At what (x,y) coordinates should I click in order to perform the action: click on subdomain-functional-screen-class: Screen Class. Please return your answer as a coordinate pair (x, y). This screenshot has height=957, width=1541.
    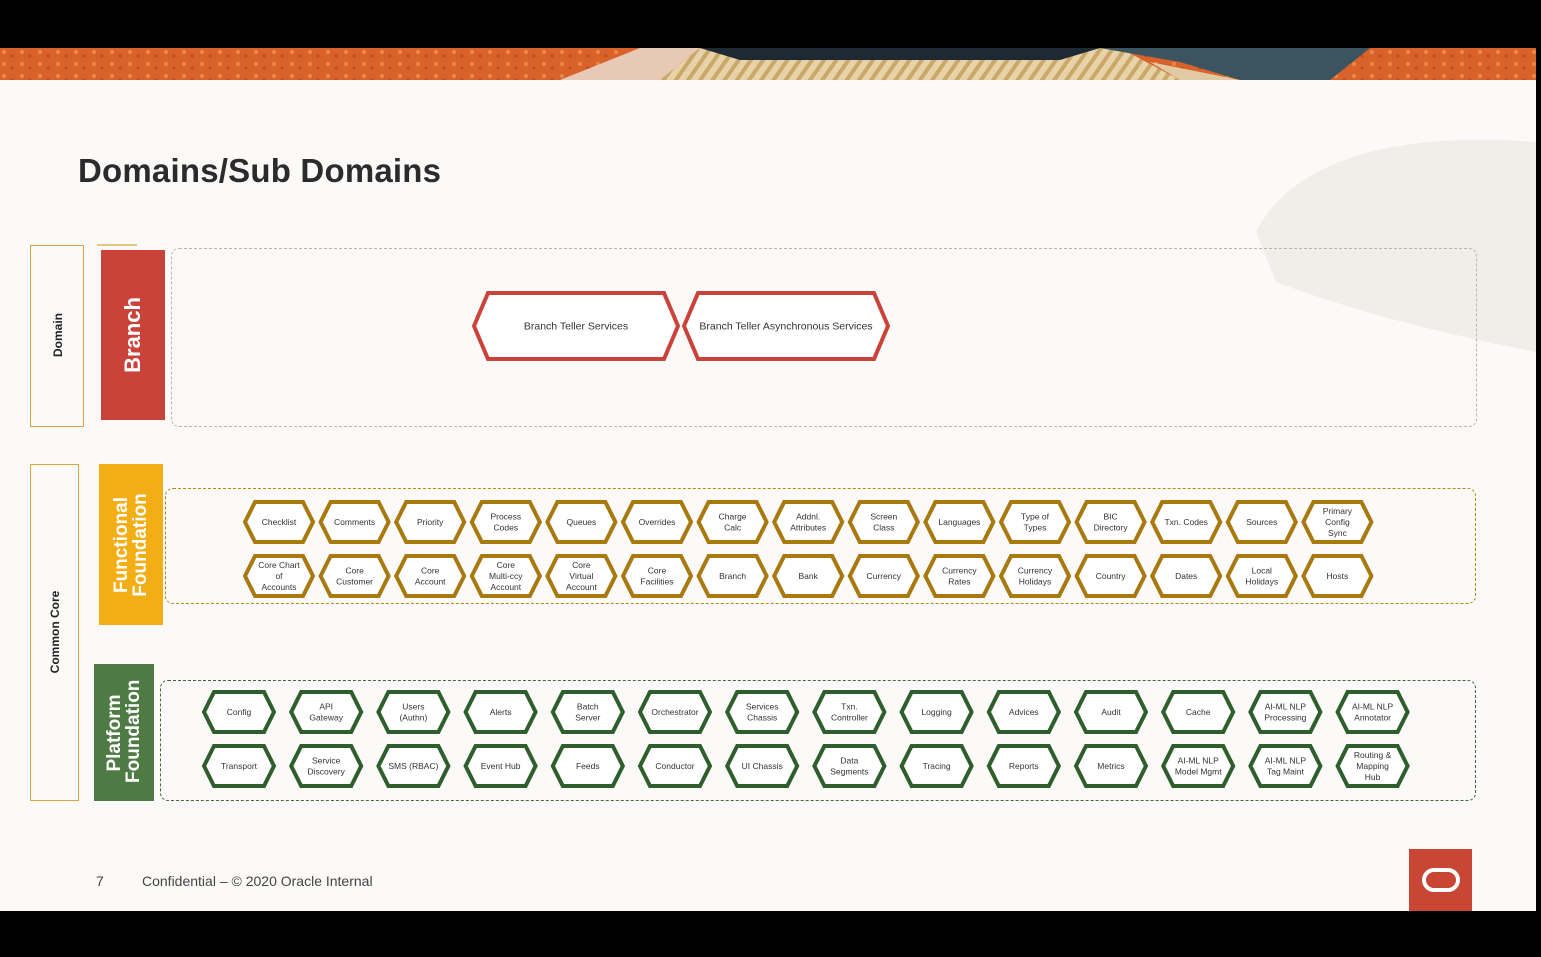
    Looking at the image, I should click on (884, 522).